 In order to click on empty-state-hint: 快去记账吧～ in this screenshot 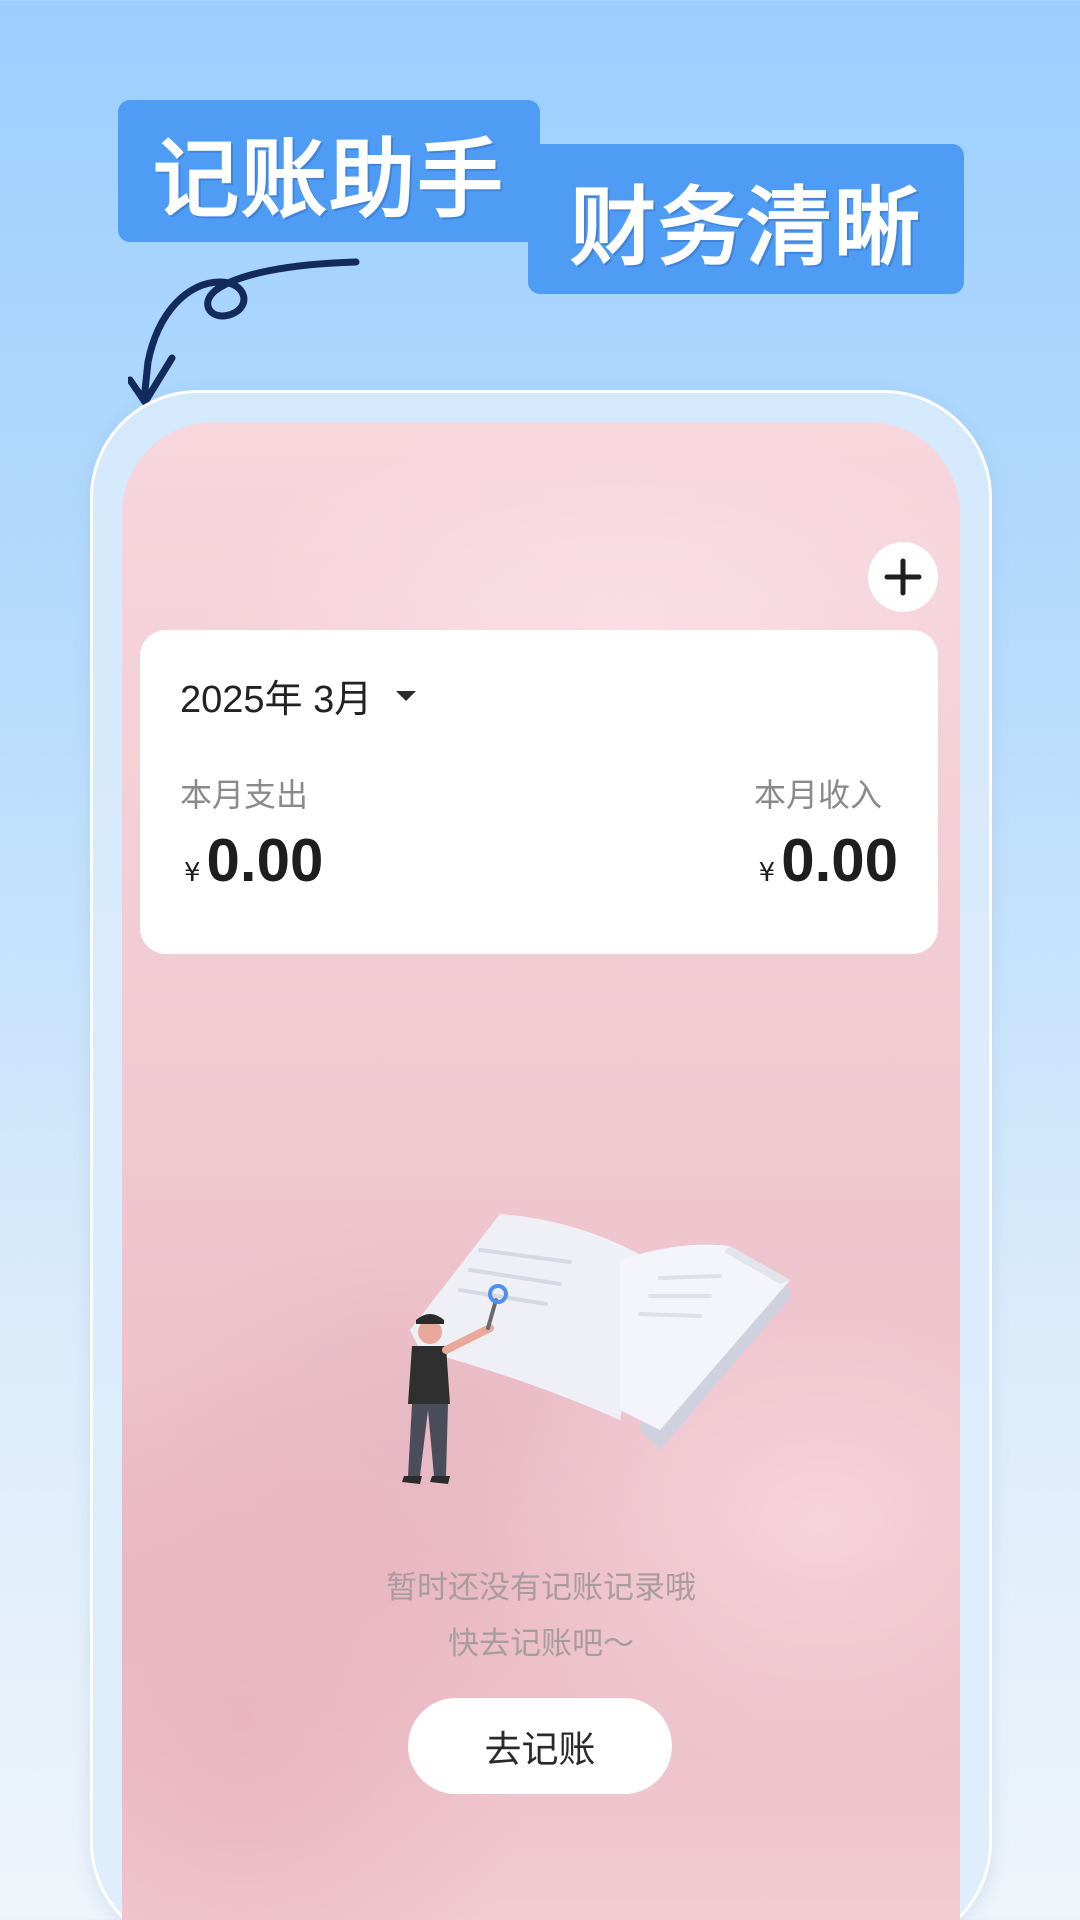, I will do `click(541, 1644)`.